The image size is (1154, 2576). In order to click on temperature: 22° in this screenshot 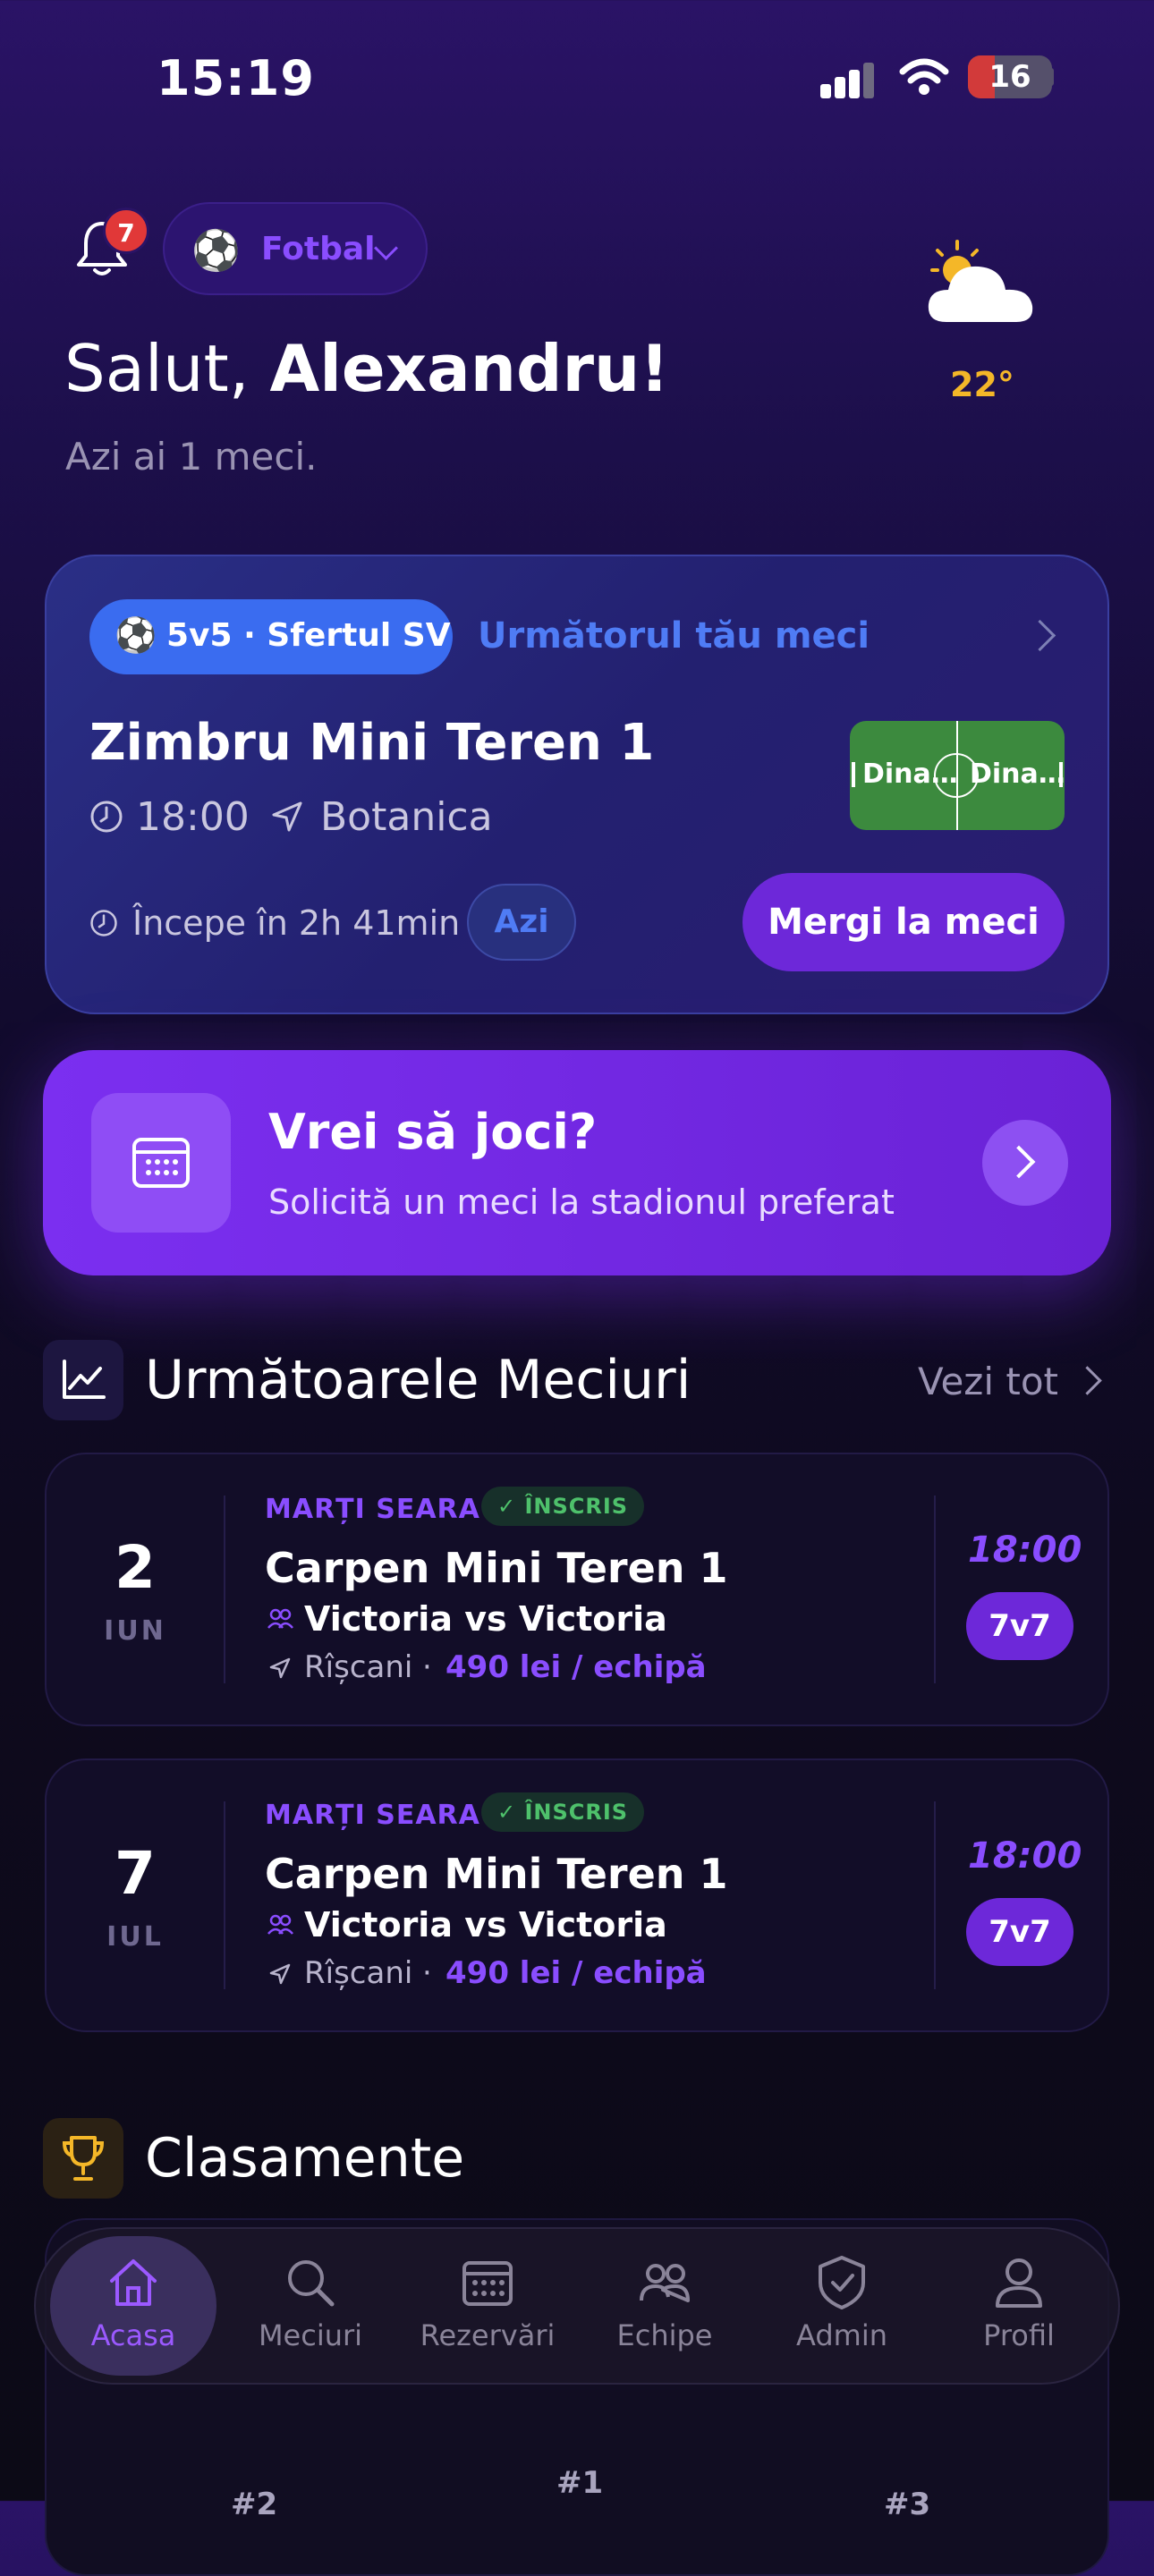, I will do `click(982, 384)`.